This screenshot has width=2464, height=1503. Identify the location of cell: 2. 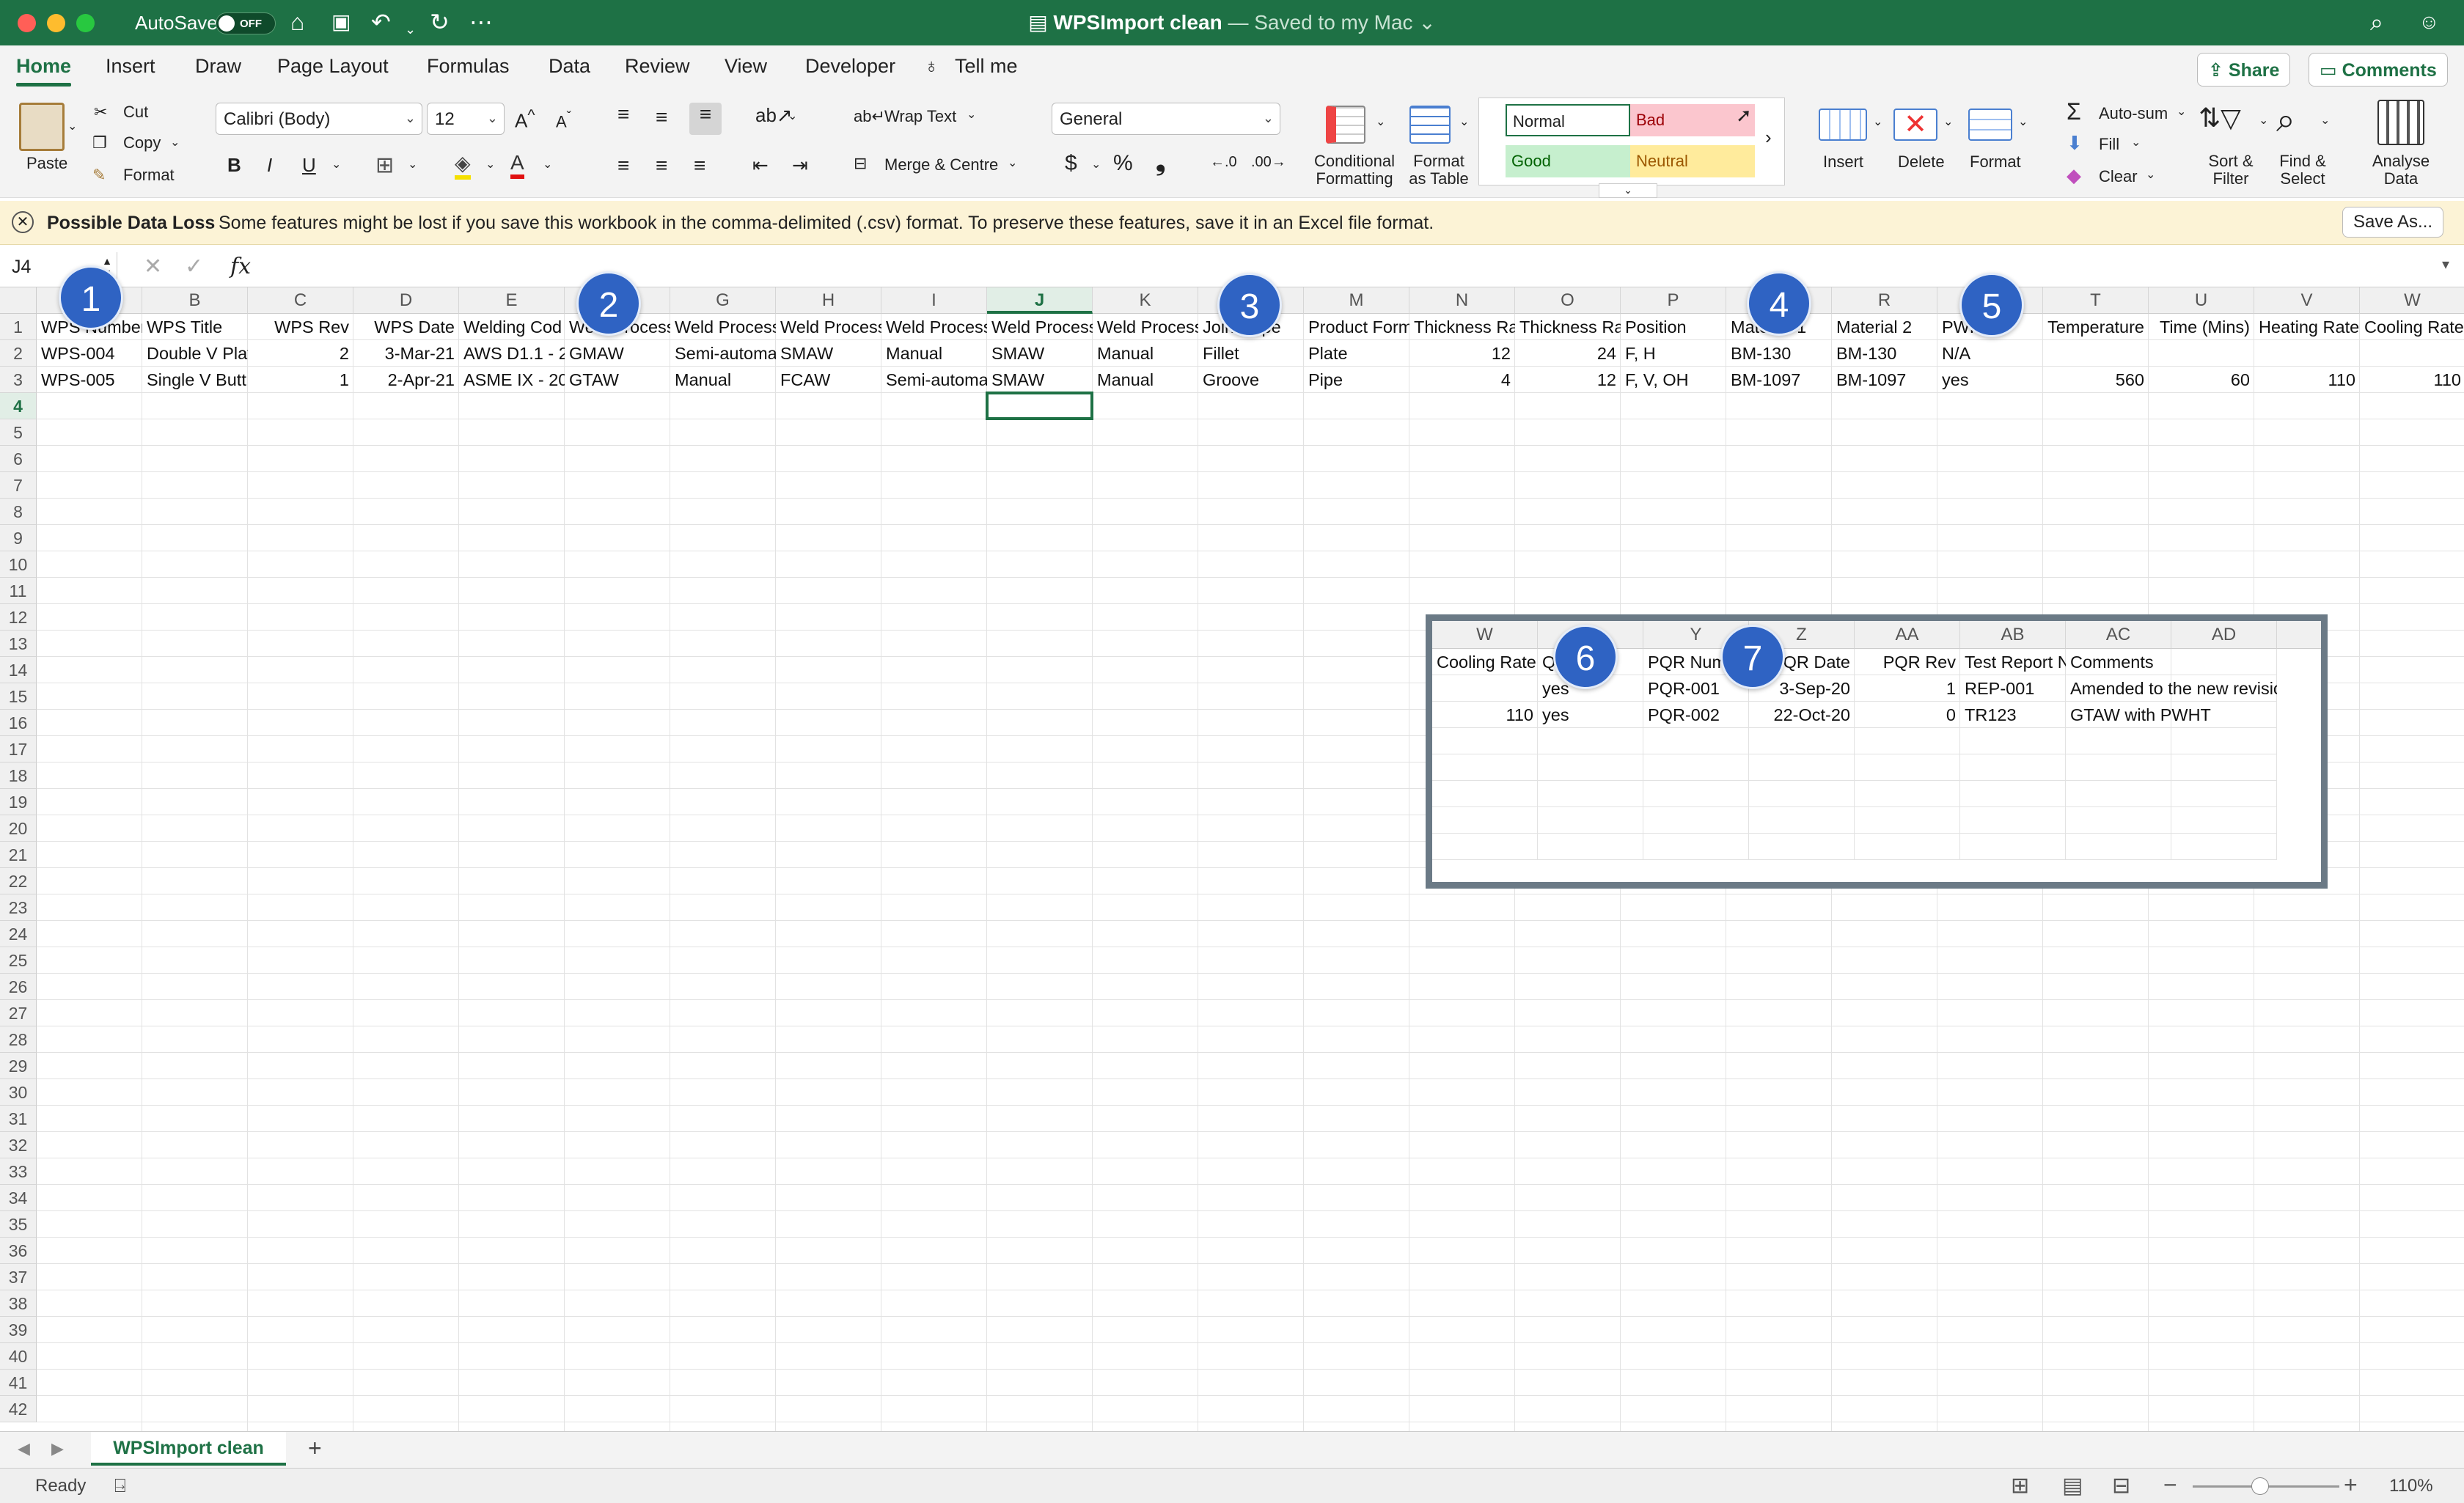
(300, 353).